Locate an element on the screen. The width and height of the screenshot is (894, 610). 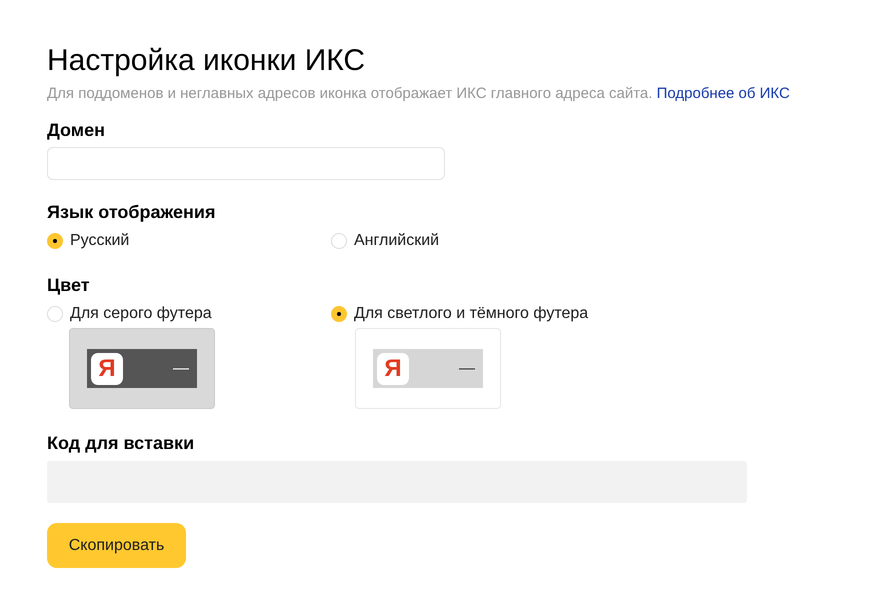
section-label: Язык отображения is located at coordinates (131, 212).